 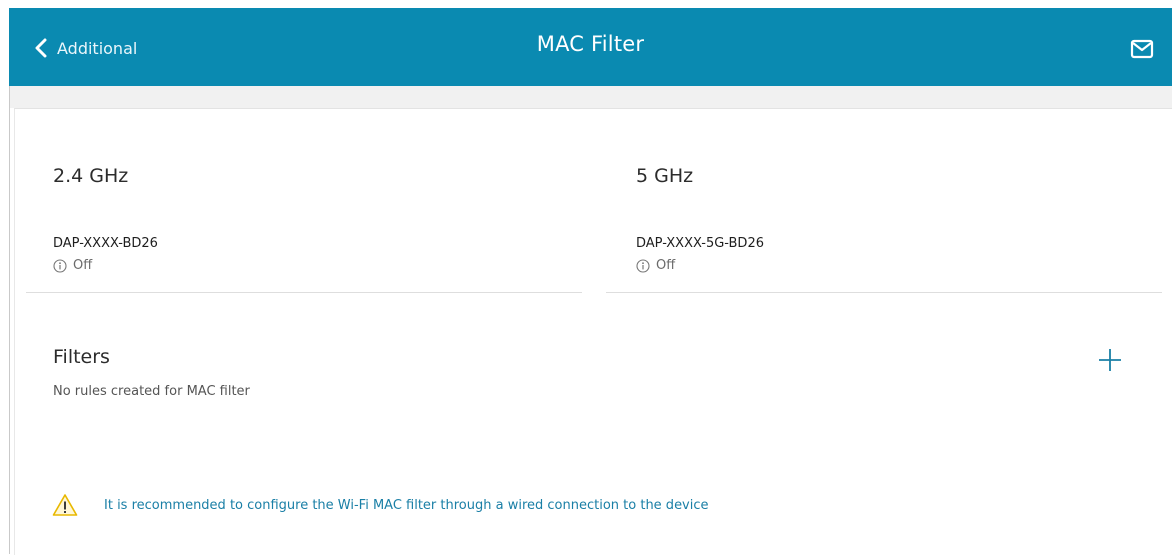 I want to click on band-title-2-4ghz: 2.4 GHz, so click(x=91, y=176).